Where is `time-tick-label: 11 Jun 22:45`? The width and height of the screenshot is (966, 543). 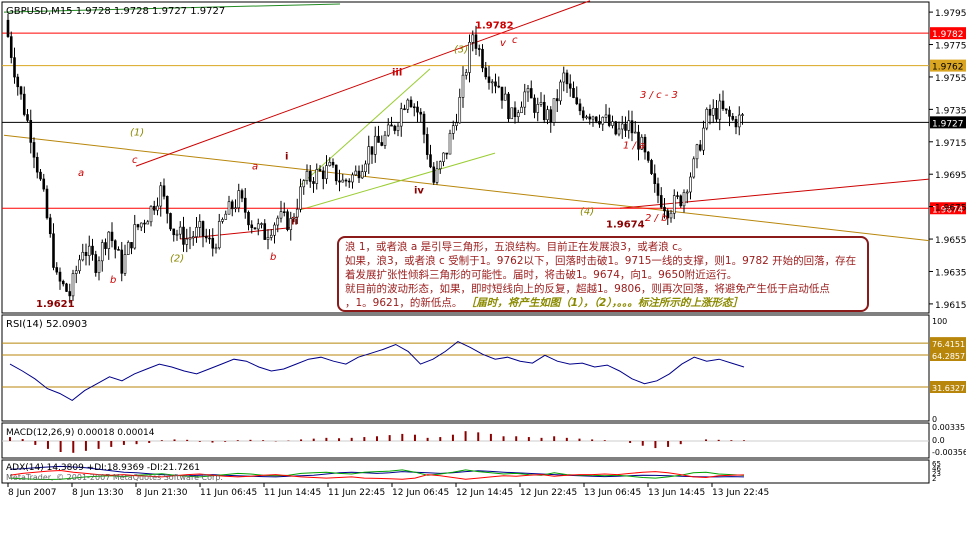 time-tick-label: 11 Jun 22:45 is located at coordinates (356, 493).